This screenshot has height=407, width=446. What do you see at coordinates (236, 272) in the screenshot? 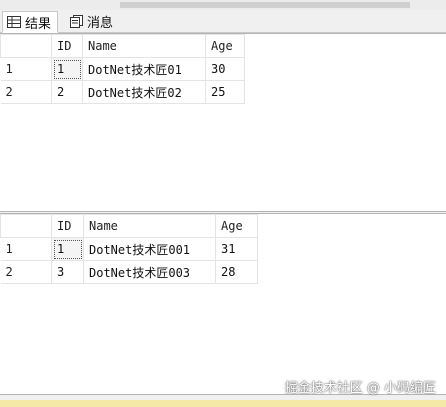
I see `cell-age: 28` at bounding box center [236, 272].